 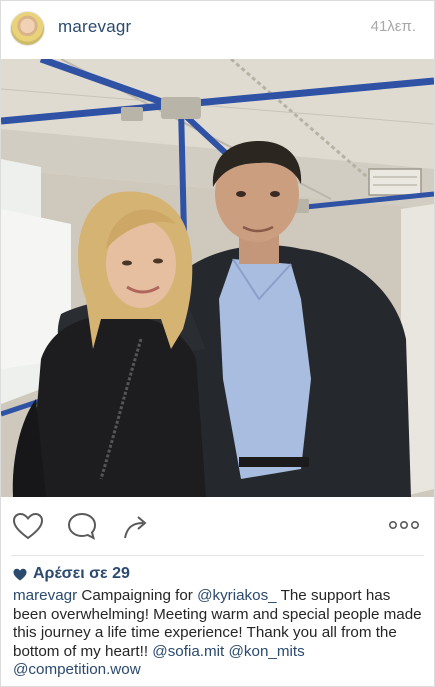 I want to click on divider, so click(x=217, y=555).